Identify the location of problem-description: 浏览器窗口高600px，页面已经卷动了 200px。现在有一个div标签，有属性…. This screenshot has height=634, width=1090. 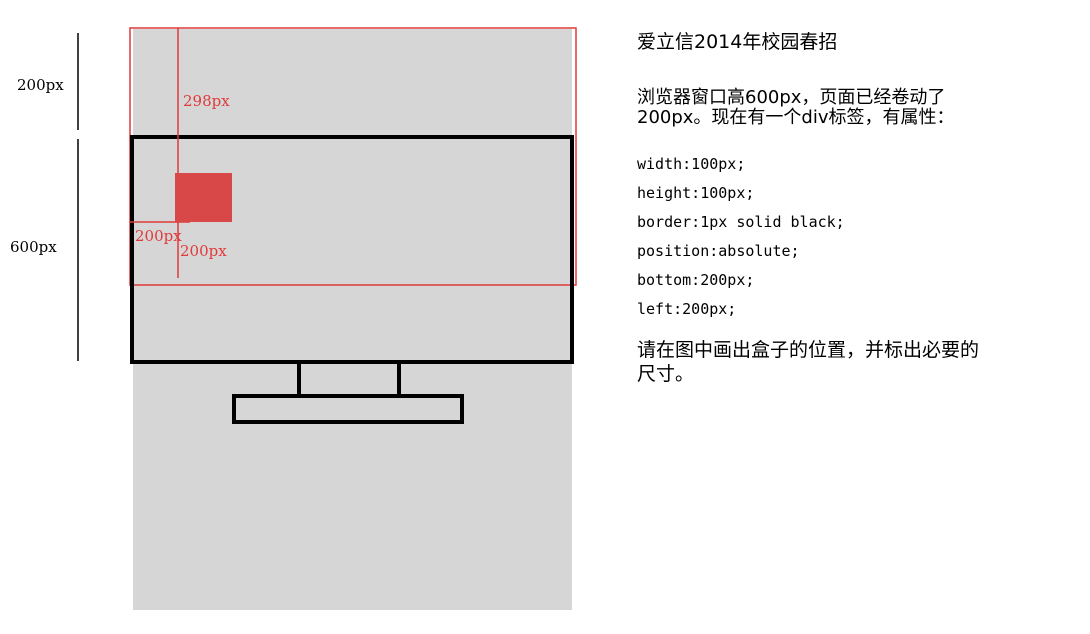
(796, 107).